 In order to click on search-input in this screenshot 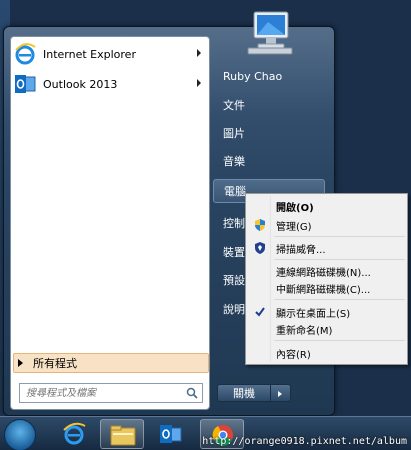, I will do `click(106, 393)`.